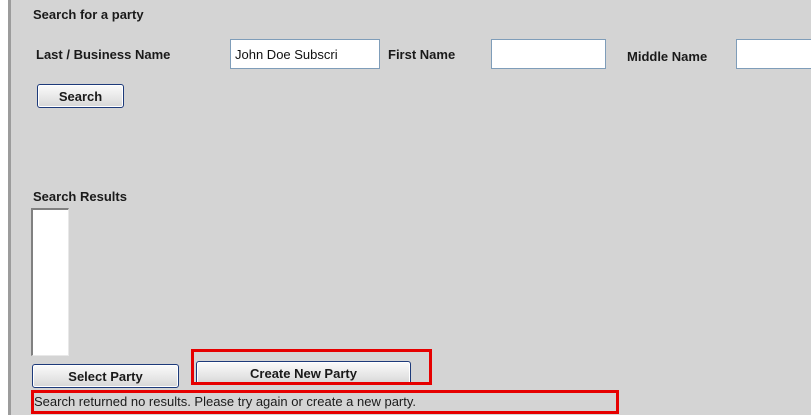  What do you see at coordinates (303, 373) in the screenshot?
I see `create-new-party-button: Create New Party` at bounding box center [303, 373].